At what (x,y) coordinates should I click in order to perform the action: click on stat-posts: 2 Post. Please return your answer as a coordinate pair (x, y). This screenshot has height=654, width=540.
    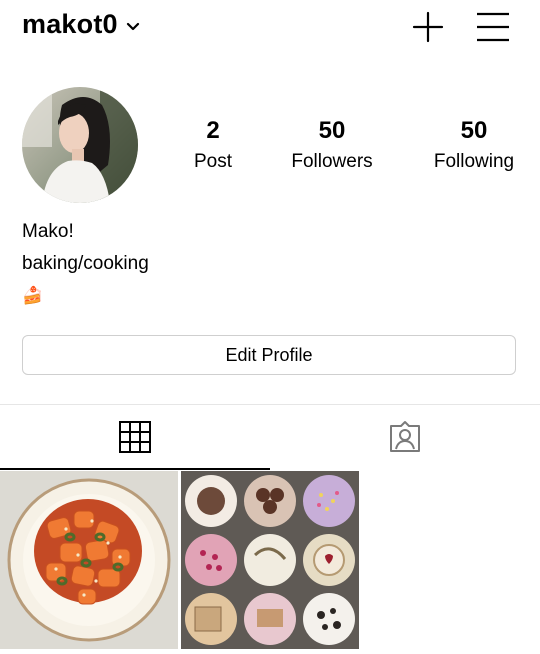
    Looking at the image, I should click on (213, 145).